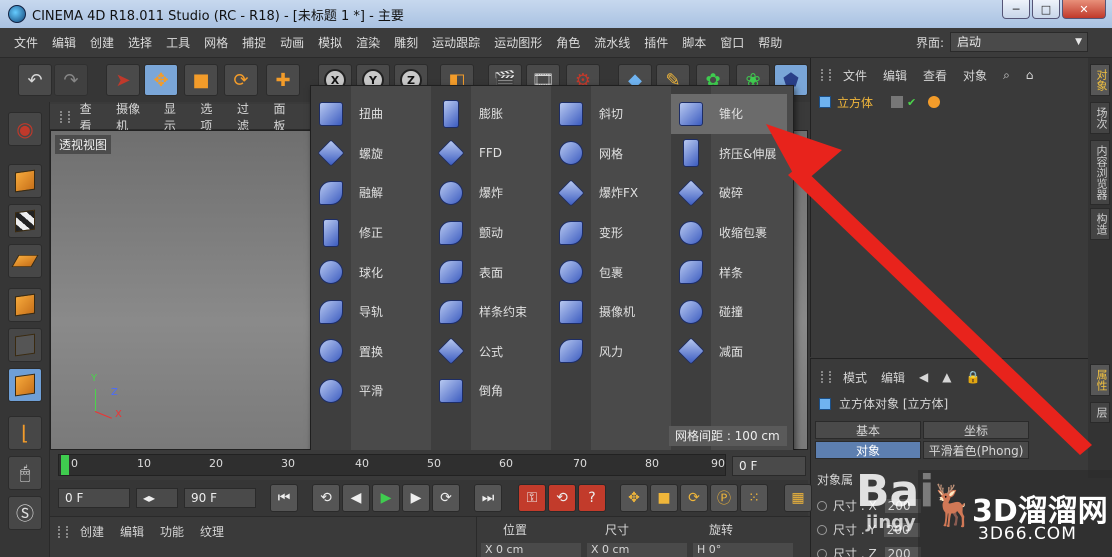 The image size is (1112, 557). What do you see at coordinates (65, 465) in the screenshot?
I see `playhead` at bounding box center [65, 465].